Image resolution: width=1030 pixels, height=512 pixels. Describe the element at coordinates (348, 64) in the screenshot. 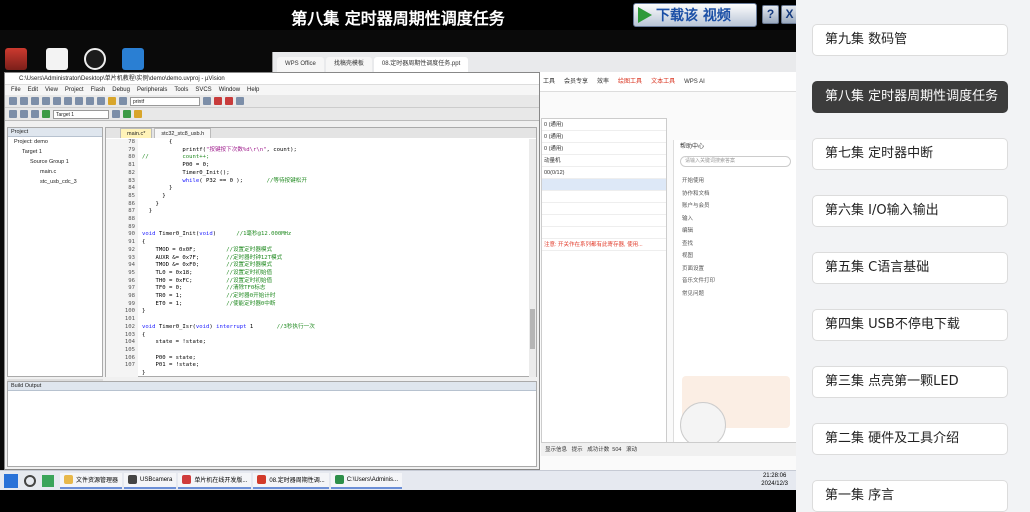

I see `wps-tab: 找稿壳模板` at that location.